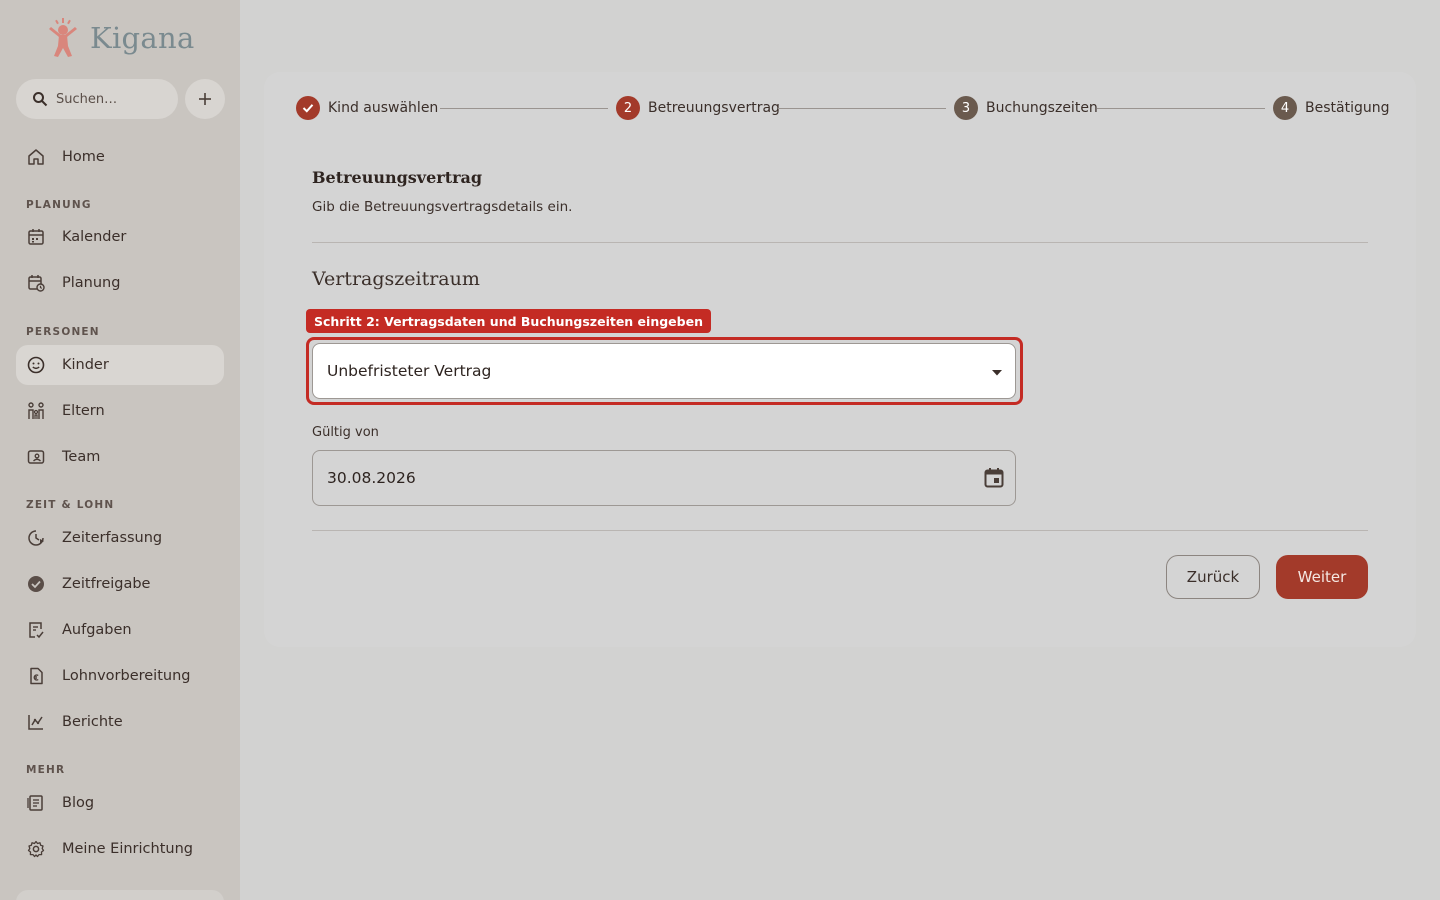  Describe the element at coordinates (664, 478) in the screenshot. I see `valid-from-date-field: 30.08.2026` at that location.